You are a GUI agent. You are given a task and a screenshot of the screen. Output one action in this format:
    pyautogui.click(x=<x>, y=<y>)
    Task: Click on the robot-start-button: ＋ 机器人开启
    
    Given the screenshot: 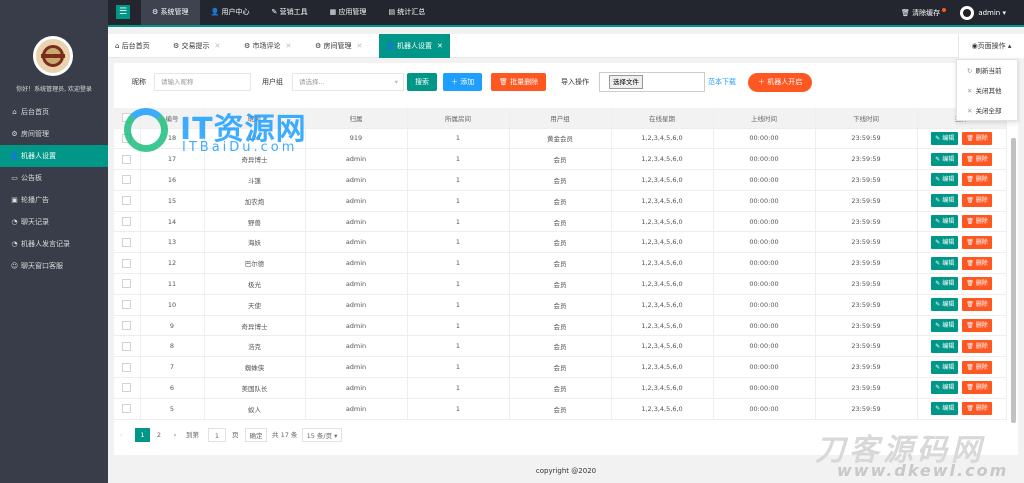 What is the action you would take?
    pyautogui.click(x=780, y=82)
    